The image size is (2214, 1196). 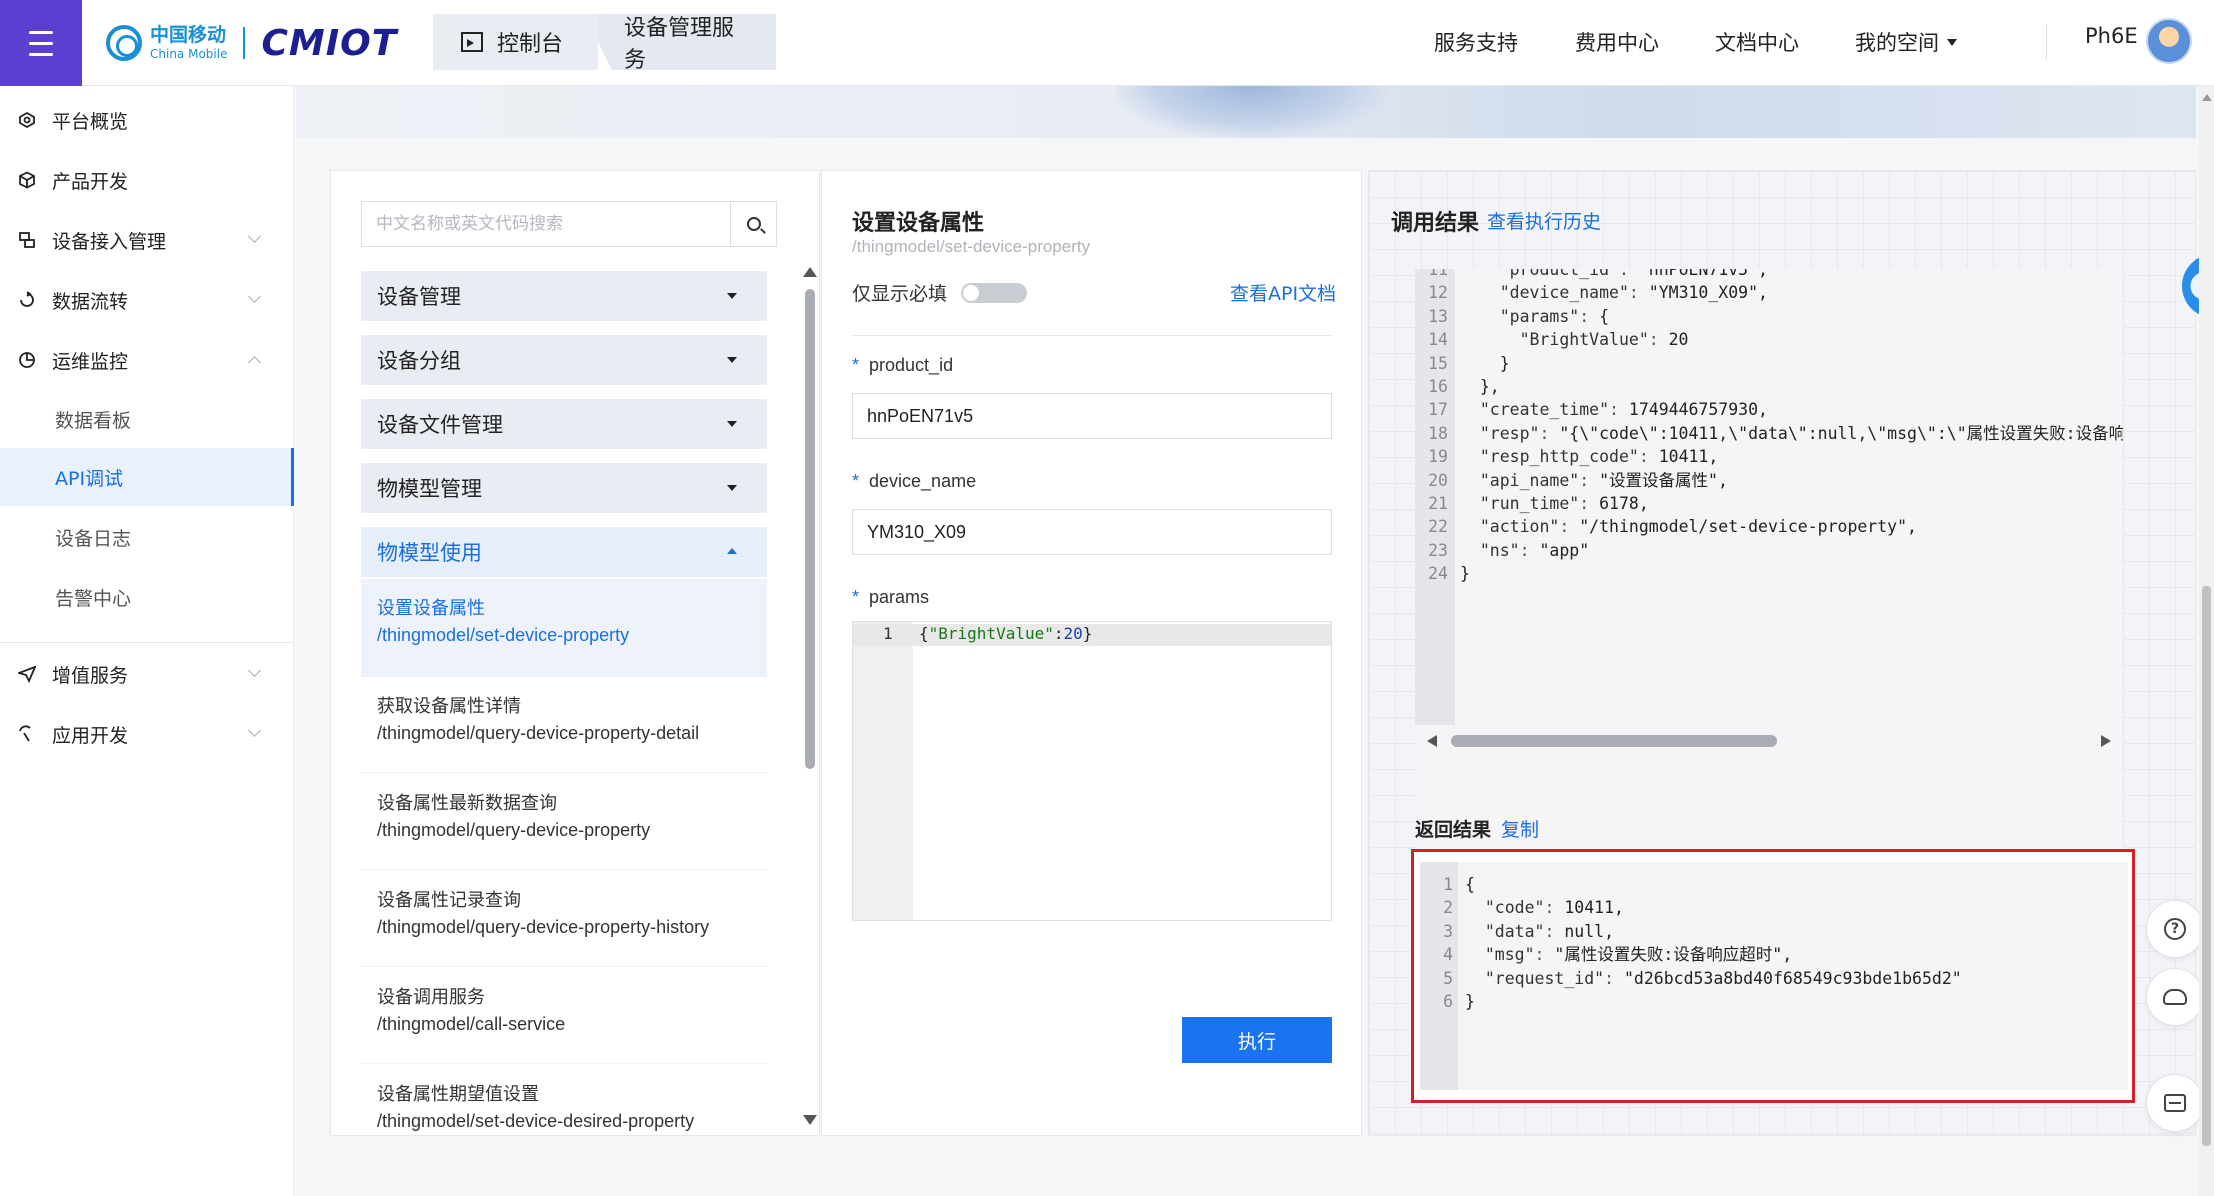 I want to click on nav-my-space: 我的空间, so click(x=1906, y=42).